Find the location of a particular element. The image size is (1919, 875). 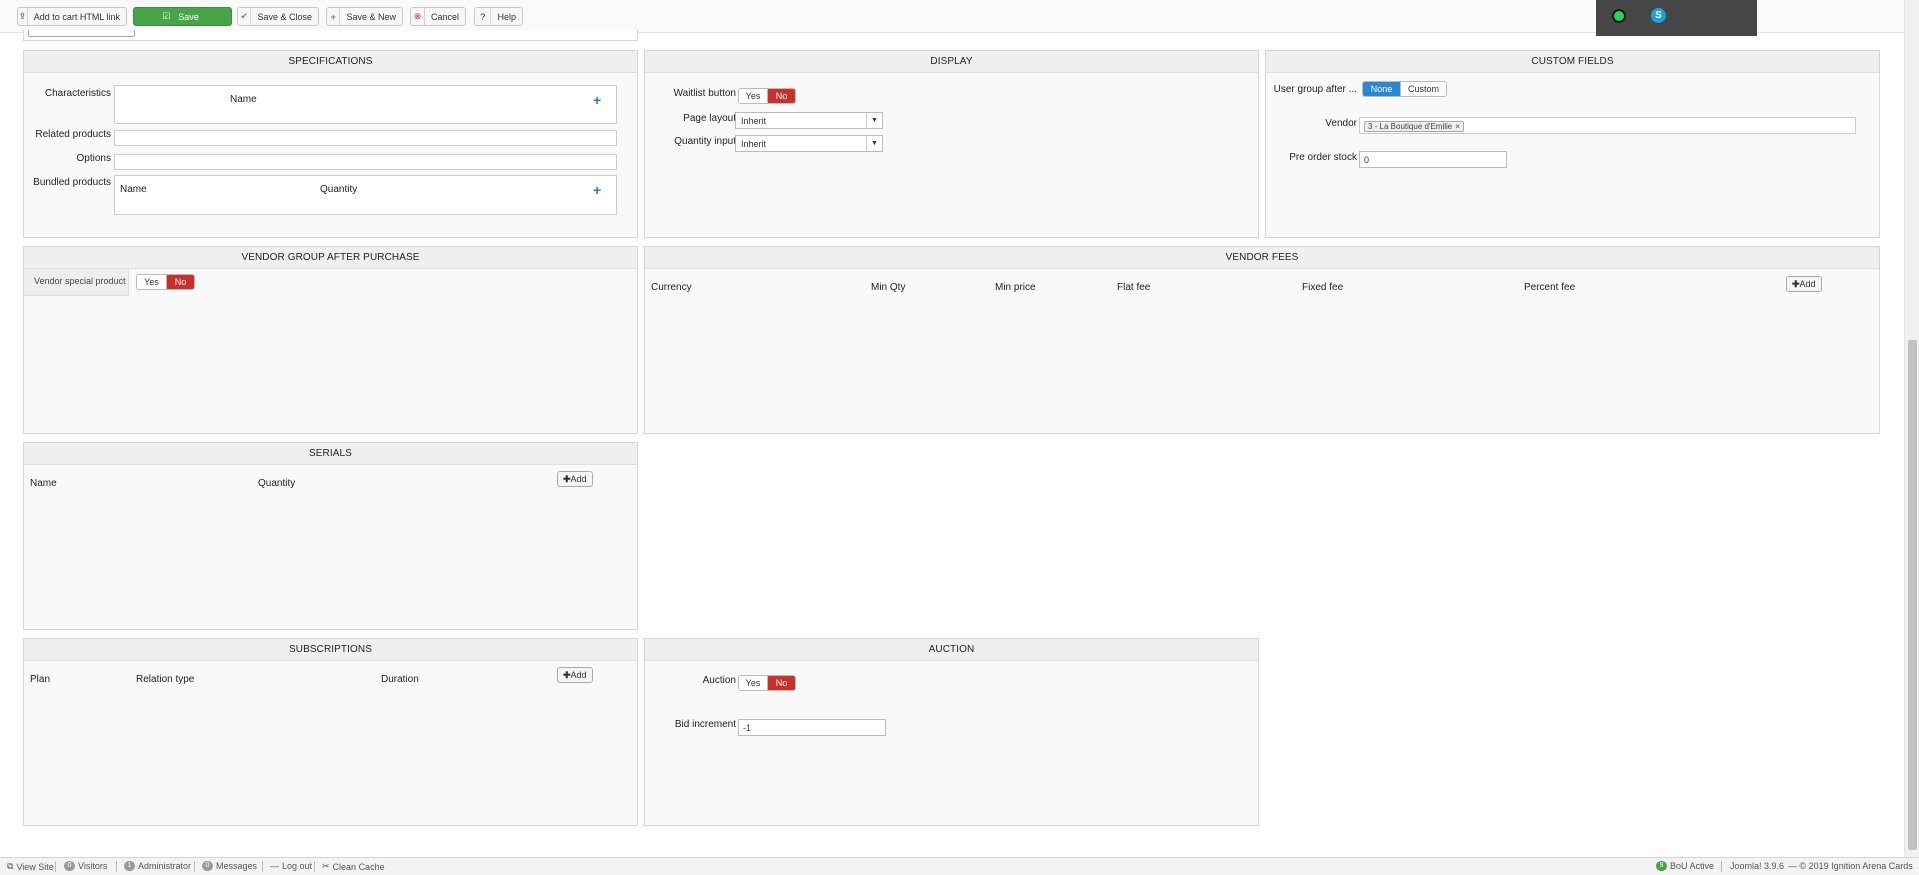

vendor-select: 3 - La Boutique d'Emilie × is located at coordinates (1607, 125).